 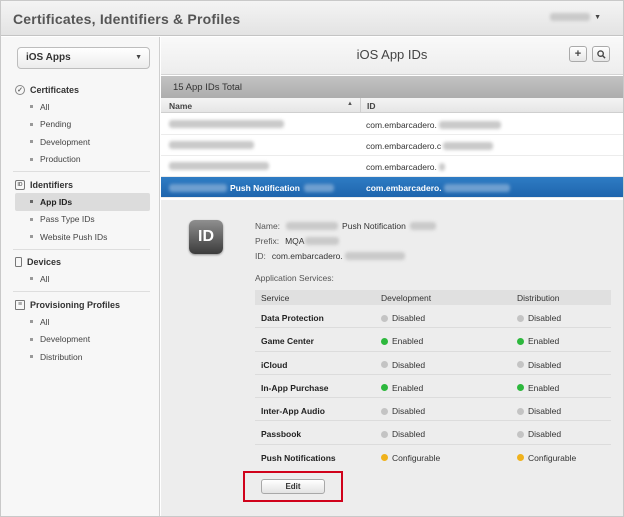 I want to click on user-menu: ▼, so click(x=575, y=17).